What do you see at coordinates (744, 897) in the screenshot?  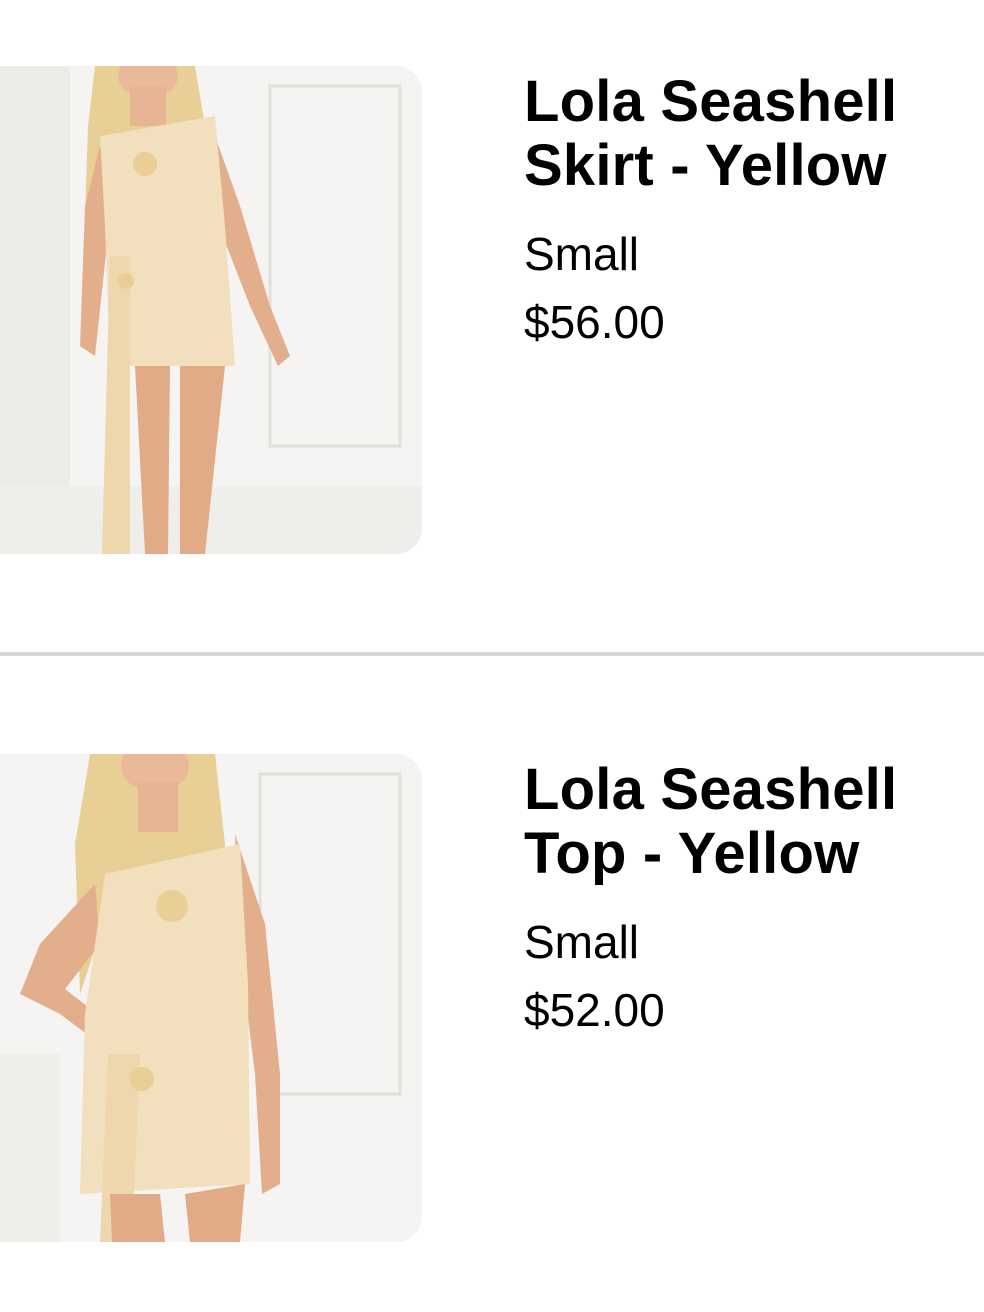 I see `product-info: Lola Seashell Top - Yellow Small $52.00` at bounding box center [744, 897].